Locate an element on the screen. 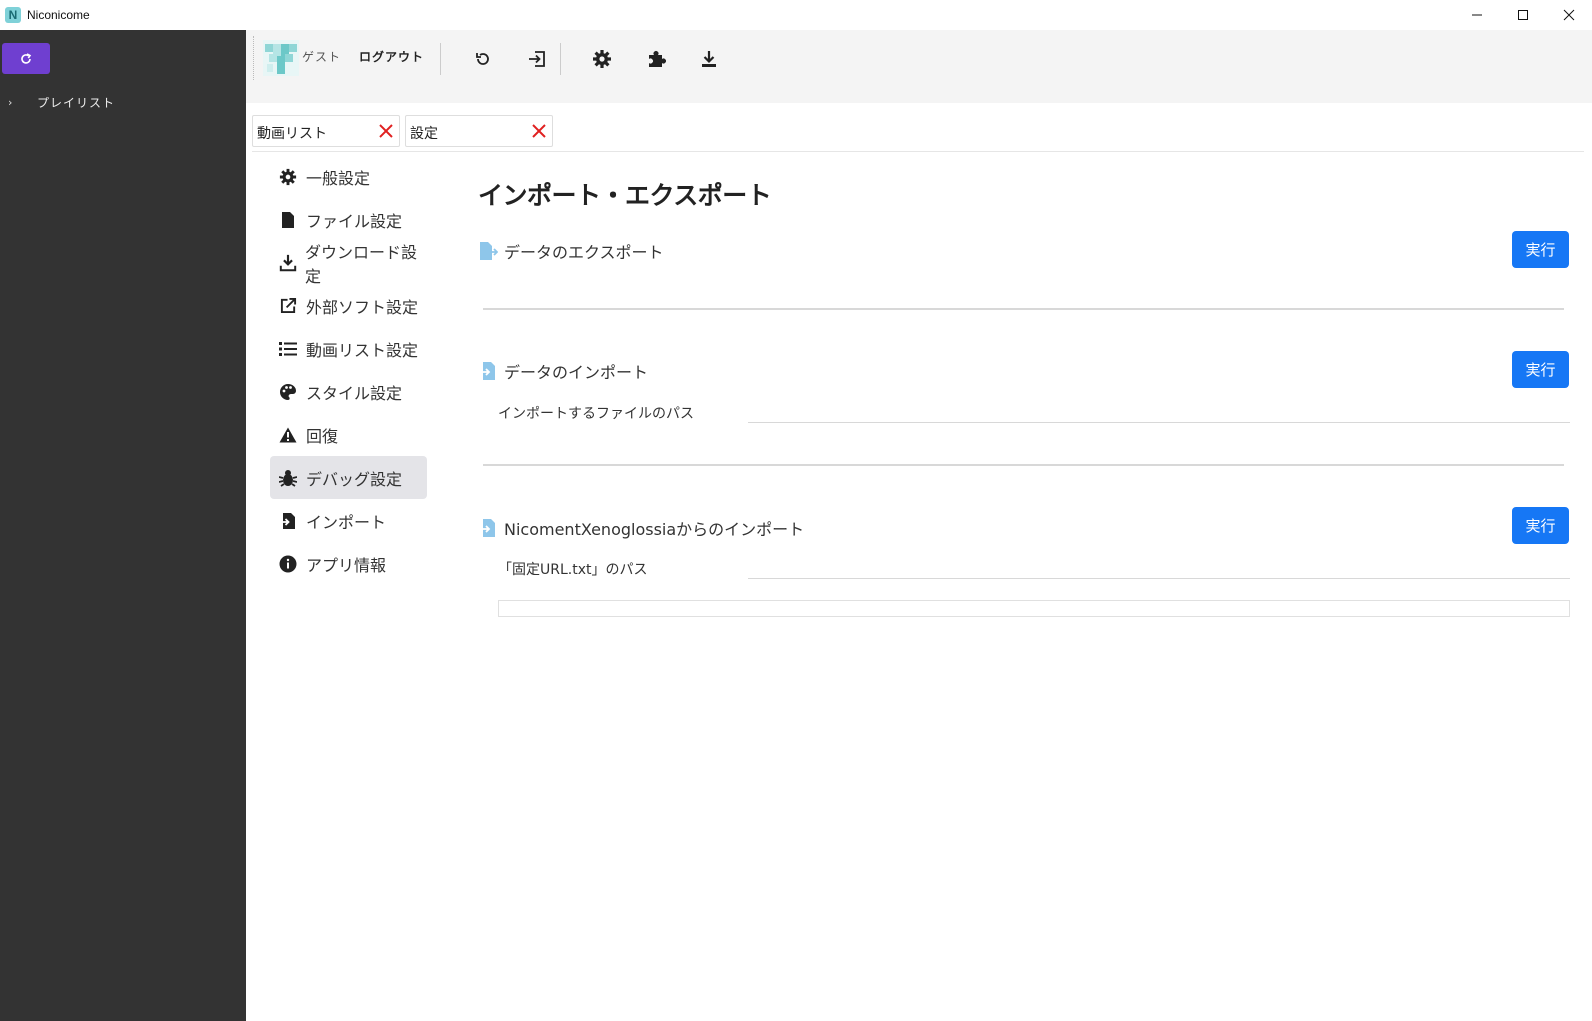 This screenshot has height=1021, width=1592. settings-nav-external: 外部ソフト設定 is located at coordinates (348, 305).